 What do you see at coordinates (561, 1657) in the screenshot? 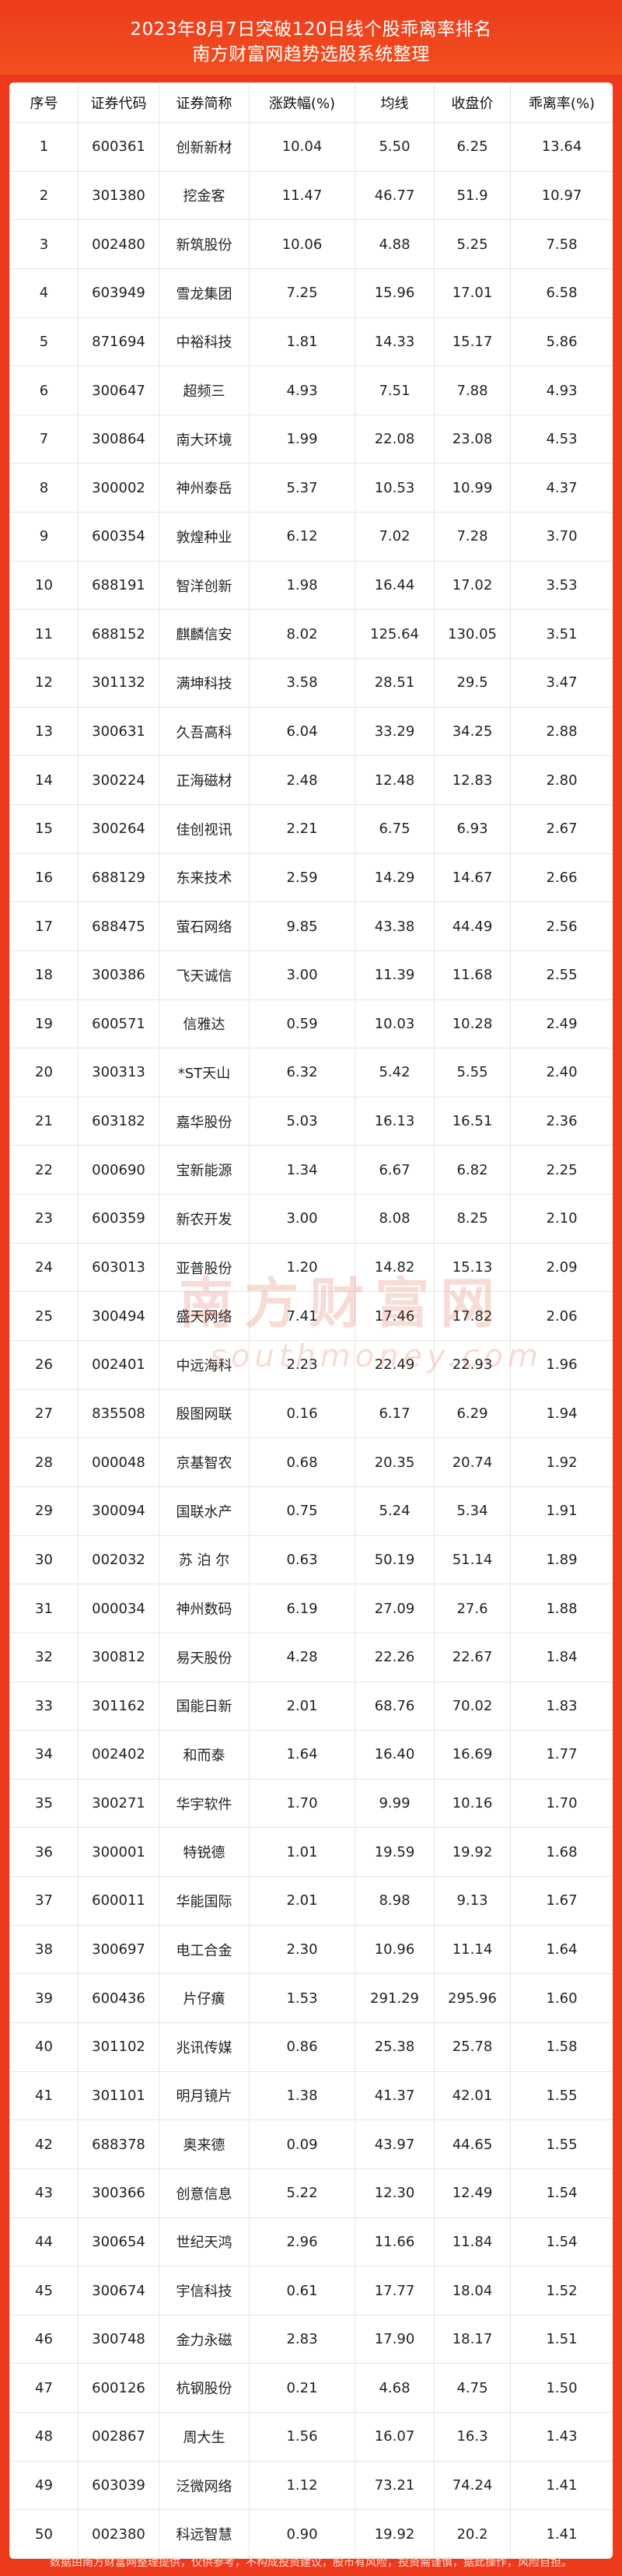
I see `cell-bias: 1.84` at bounding box center [561, 1657].